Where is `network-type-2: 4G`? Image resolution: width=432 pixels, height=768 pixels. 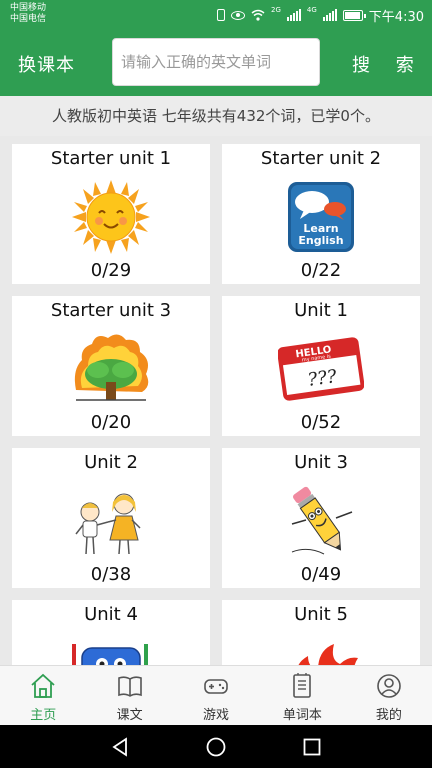
network-type-2: 4G is located at coordinates (311, 10).